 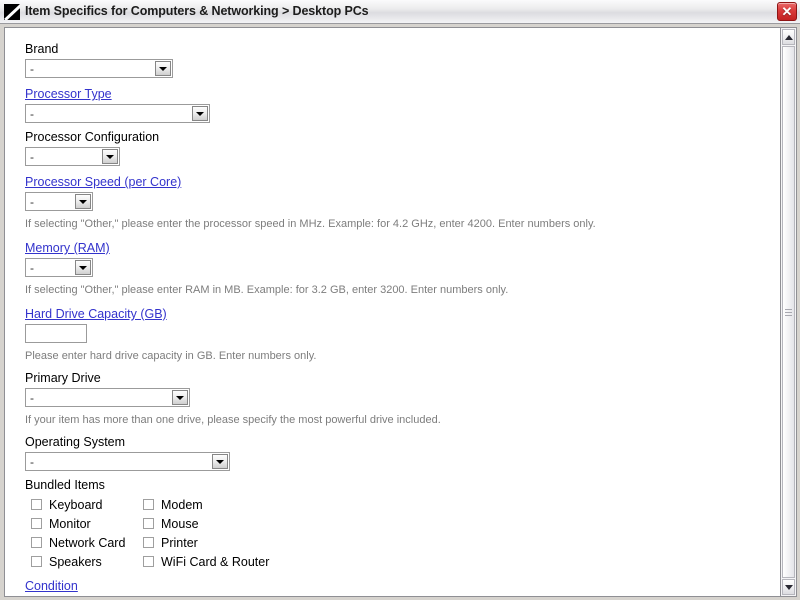 I want to click on chevron-up-icon, so click(x=788, y=37).